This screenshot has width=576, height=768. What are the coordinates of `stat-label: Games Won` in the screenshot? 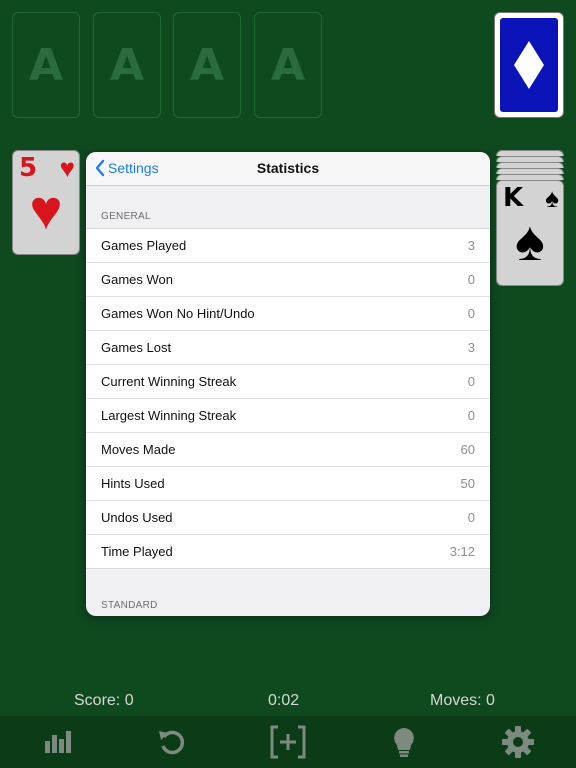 It's located at (137, 279).